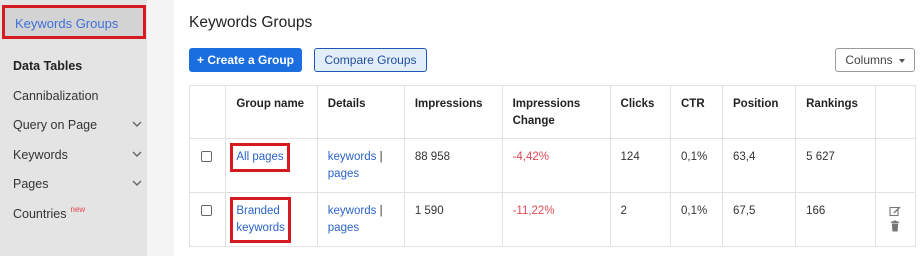 The image size is (924, 256). Describe the element at coordinates (360, 112) in the screenshot. I see `column-header-details: Details` at that location.